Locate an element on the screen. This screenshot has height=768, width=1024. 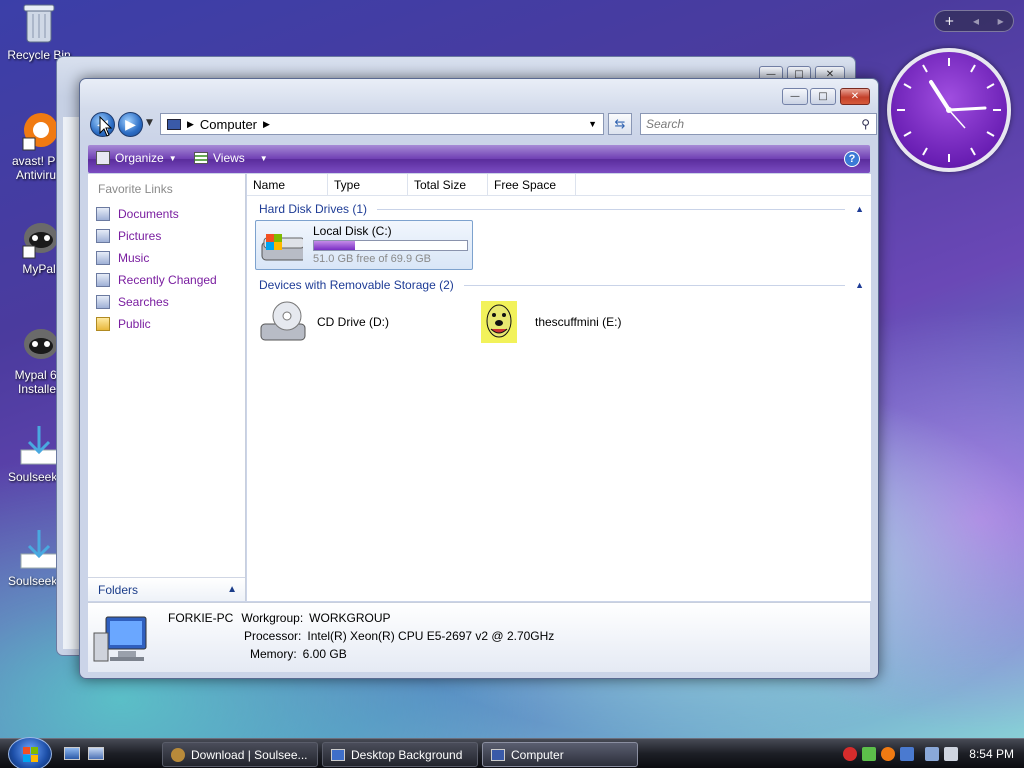
error-icon is located at coordinates (850, 754).